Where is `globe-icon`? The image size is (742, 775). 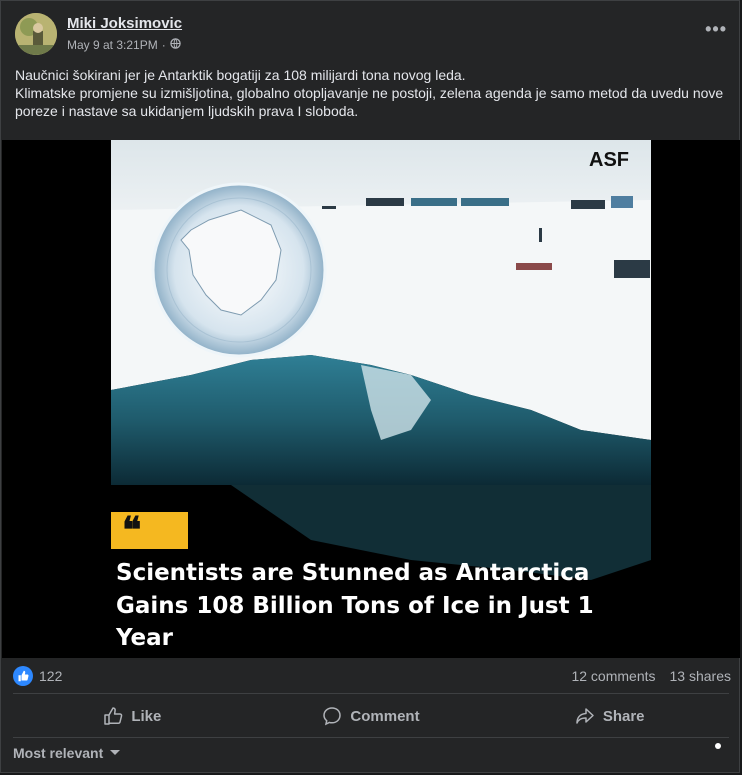 globe-icon is located at coordinates (175, 45).